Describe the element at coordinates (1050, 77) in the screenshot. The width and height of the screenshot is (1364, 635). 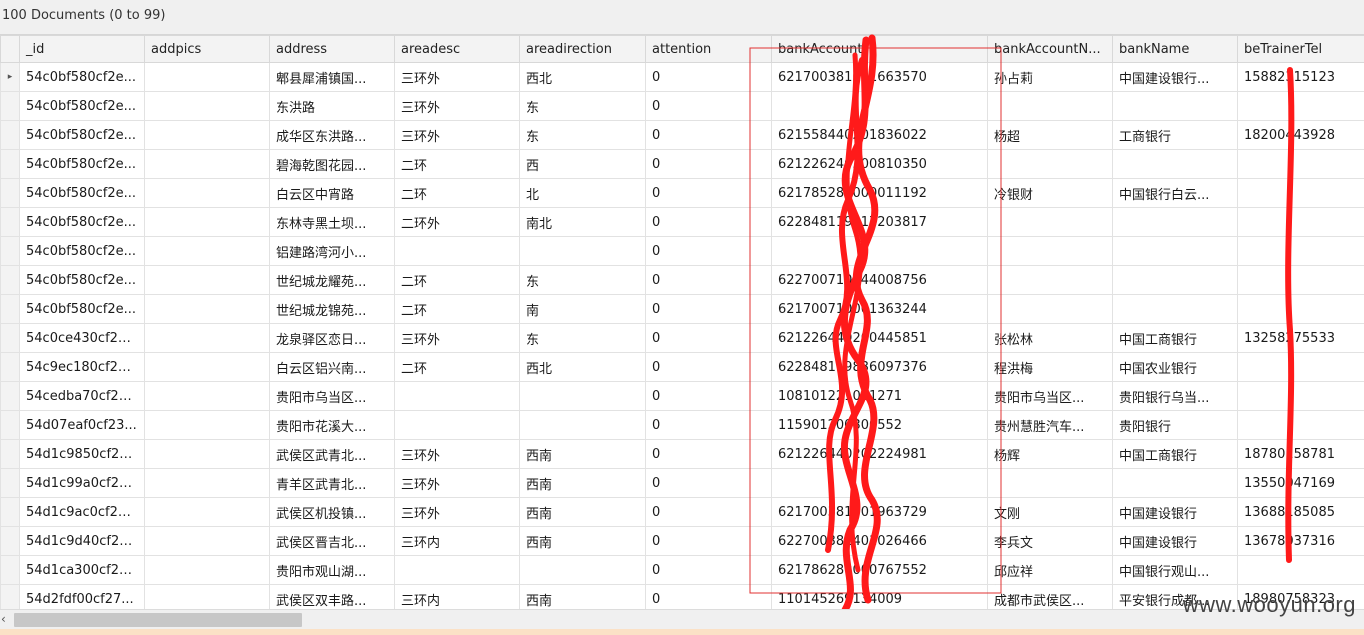
I see `table-cell: 孙占莉` at that location.